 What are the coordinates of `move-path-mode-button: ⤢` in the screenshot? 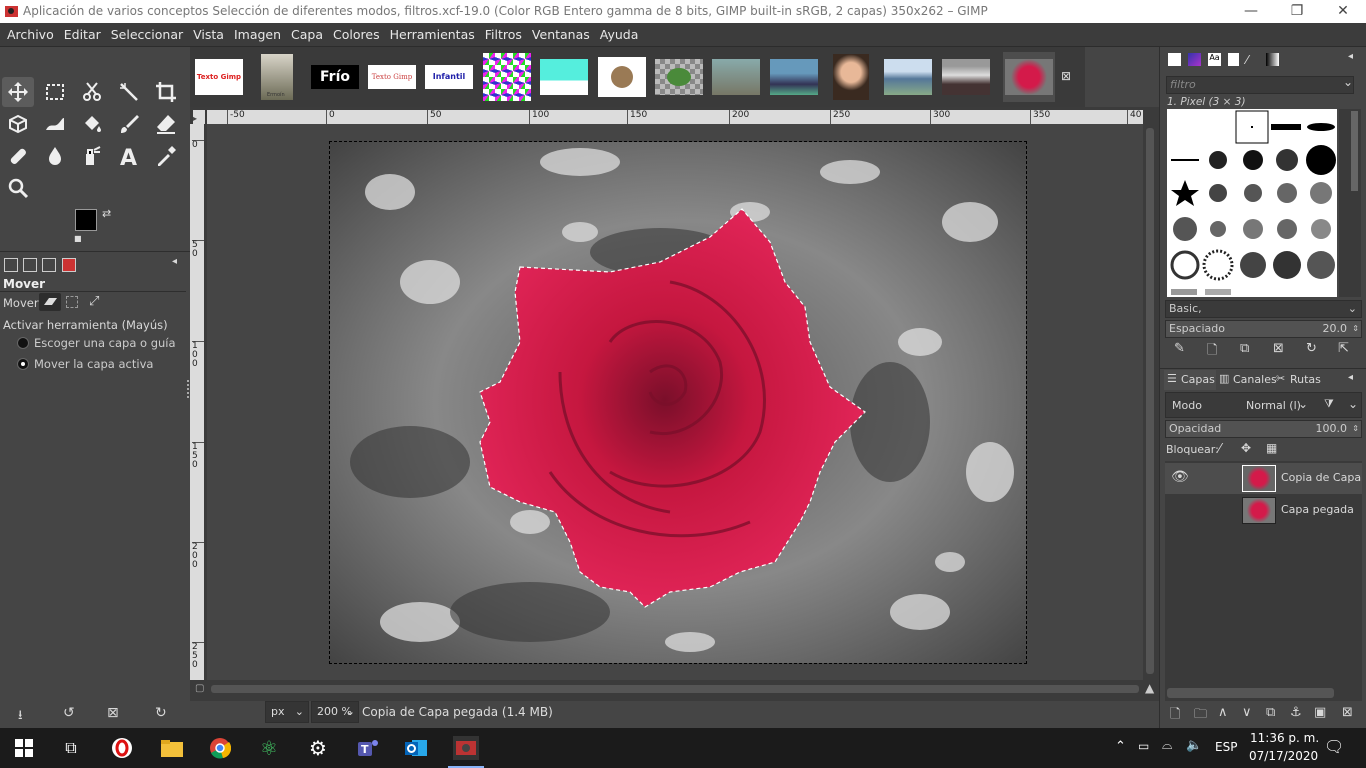 It's located at (94, 301).